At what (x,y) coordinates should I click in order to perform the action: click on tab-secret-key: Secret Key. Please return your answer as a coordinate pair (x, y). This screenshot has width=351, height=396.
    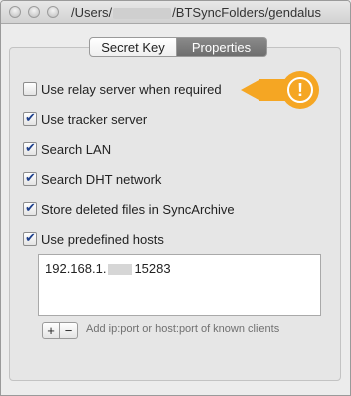
    Looking at the image, I should click on (133, 47).